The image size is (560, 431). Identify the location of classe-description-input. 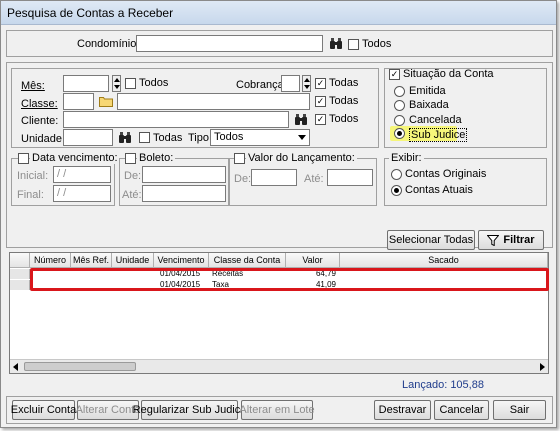
(213, 101).